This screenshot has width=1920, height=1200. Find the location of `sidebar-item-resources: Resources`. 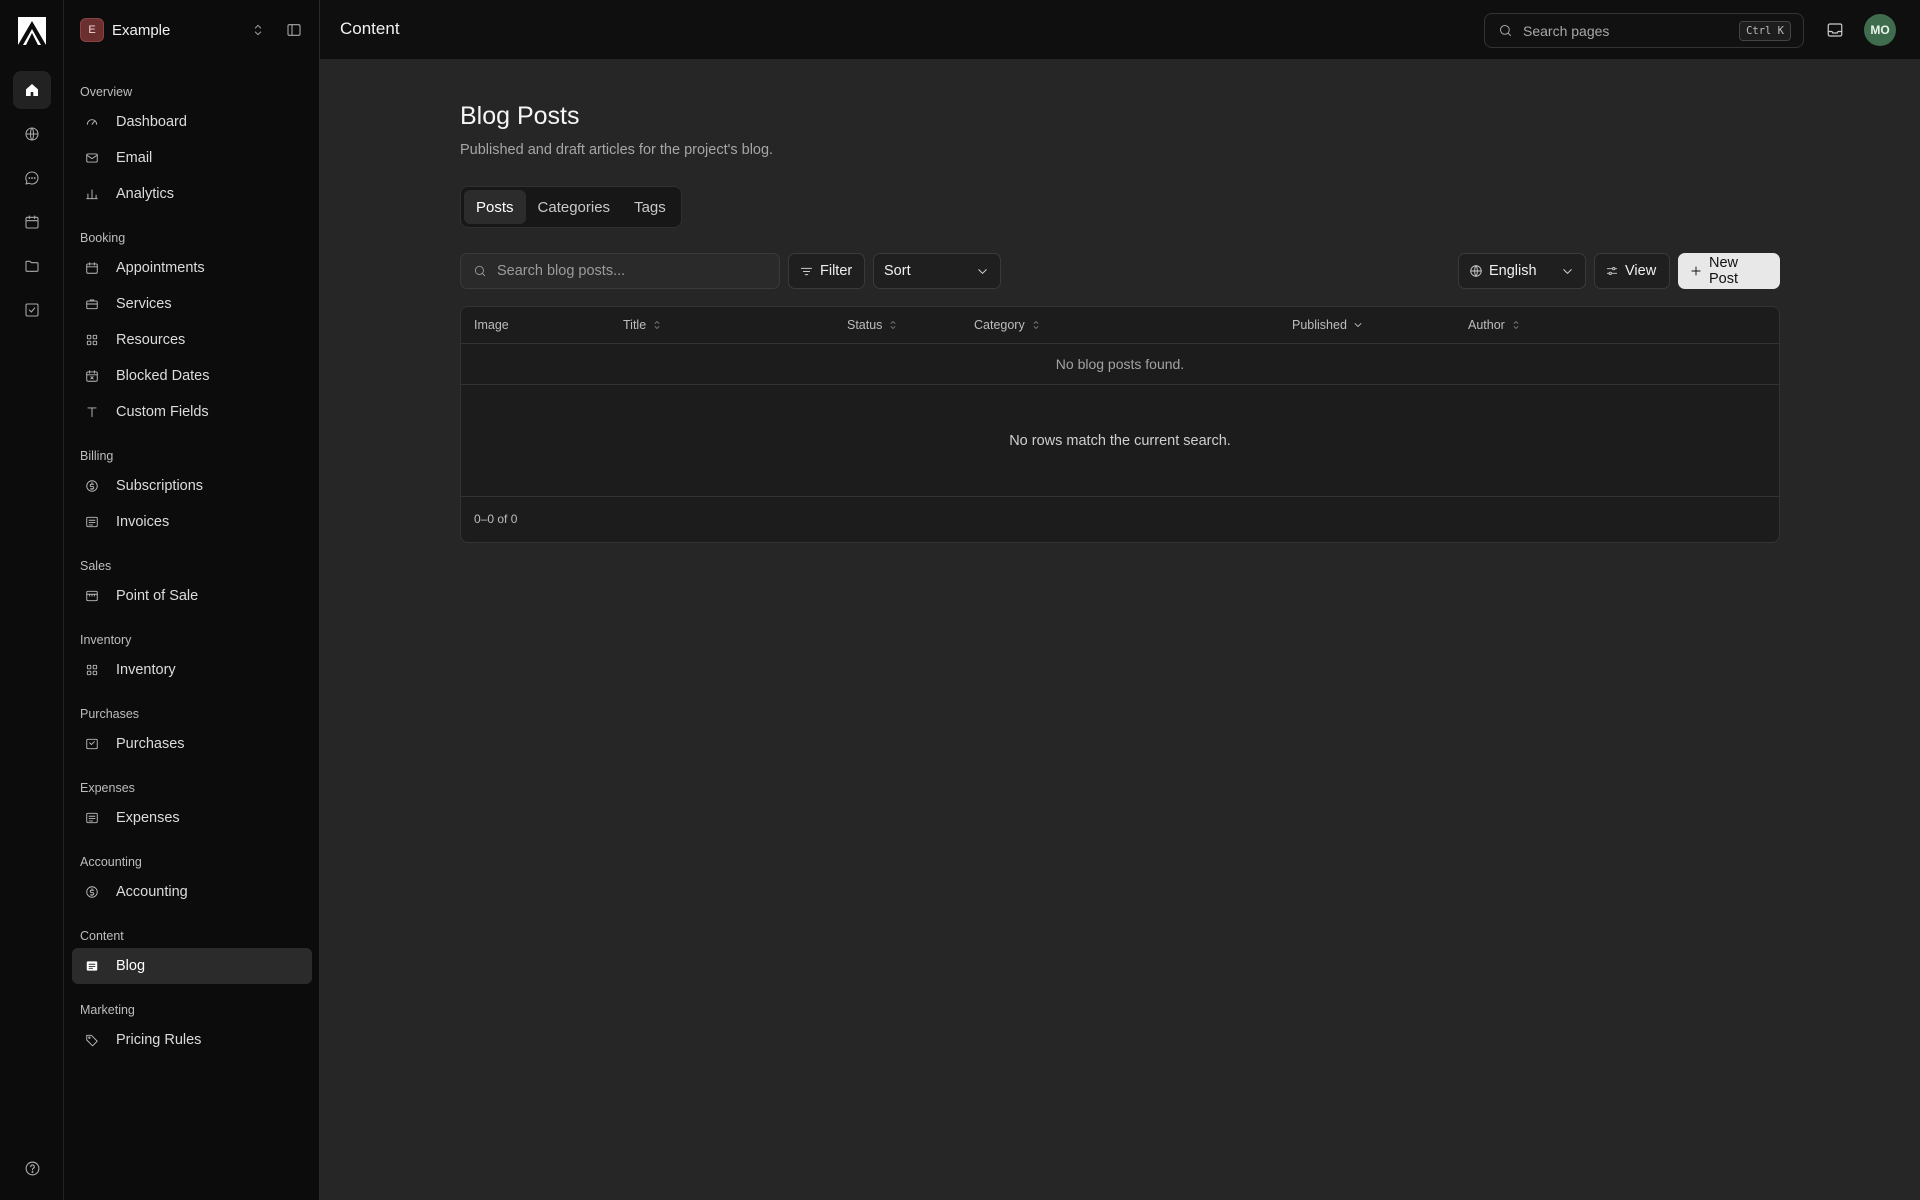

sidebar-item-resources: Resources is located at coordinates (192, 340).